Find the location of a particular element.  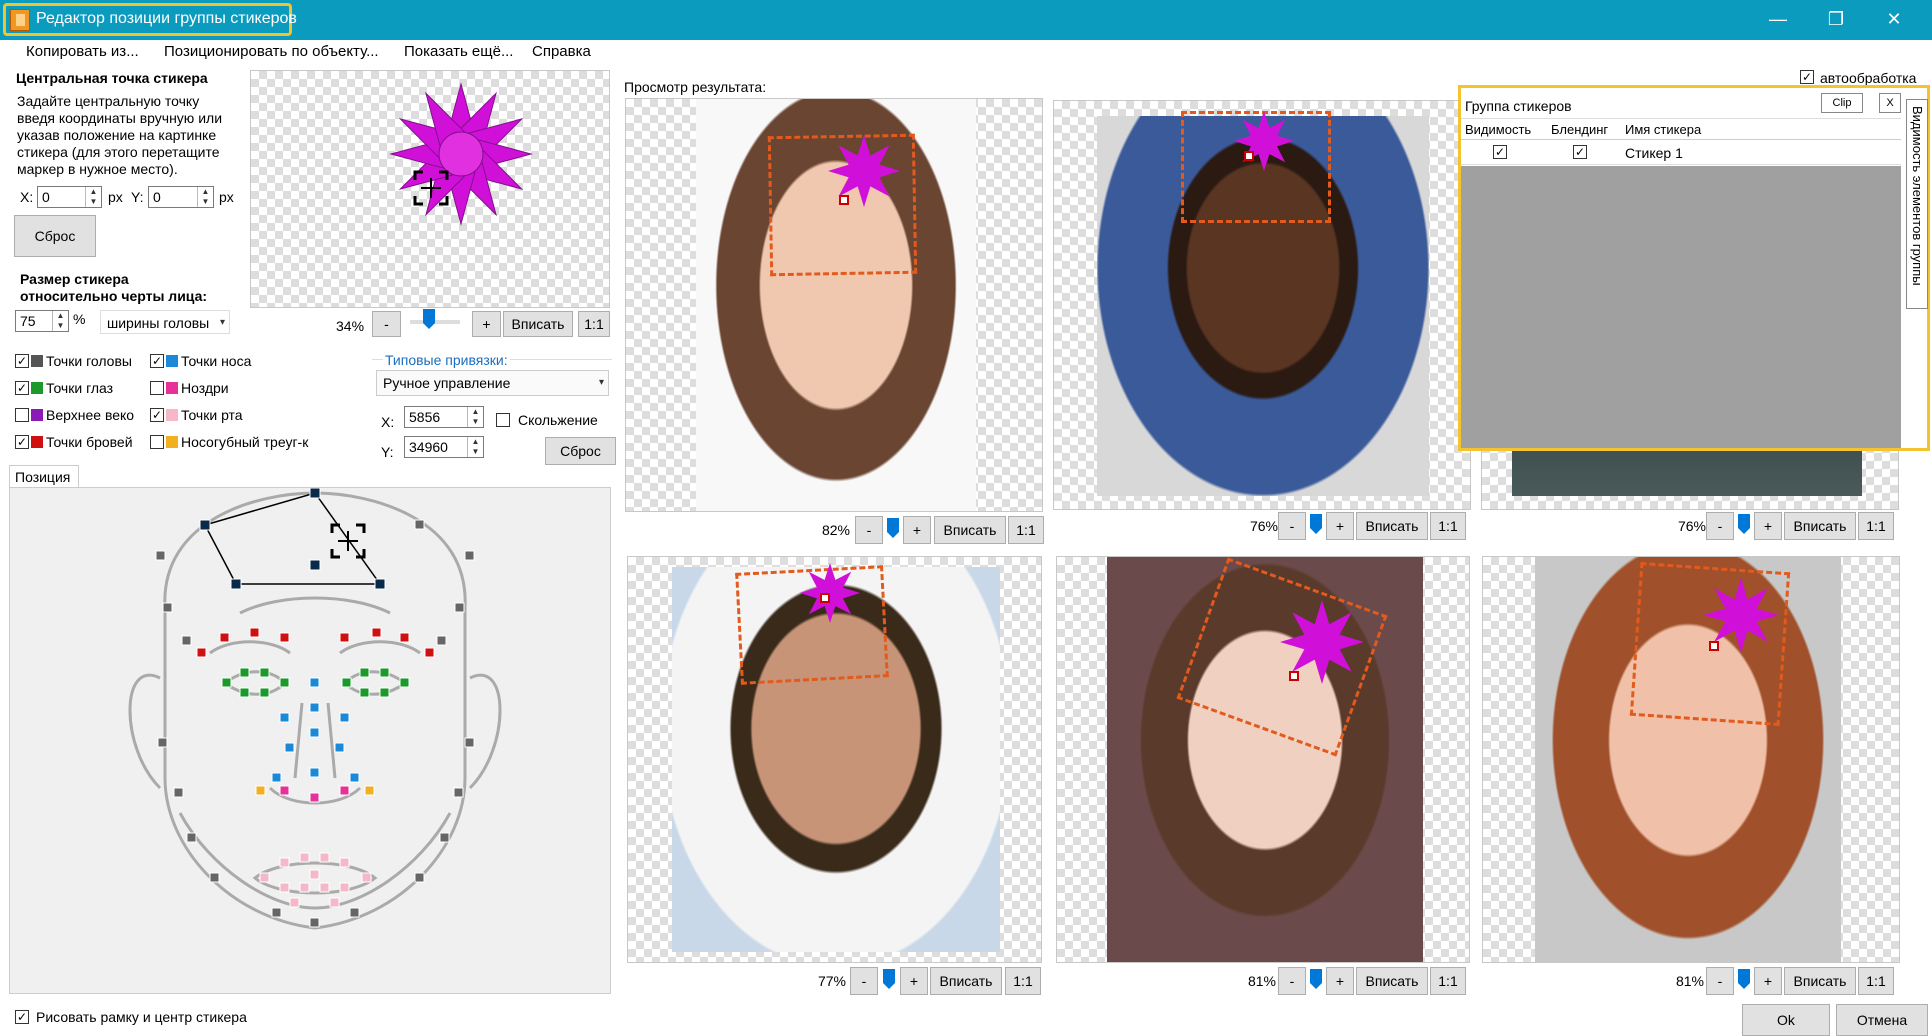

preview-5-slider is located at coordinates (1316, 979).